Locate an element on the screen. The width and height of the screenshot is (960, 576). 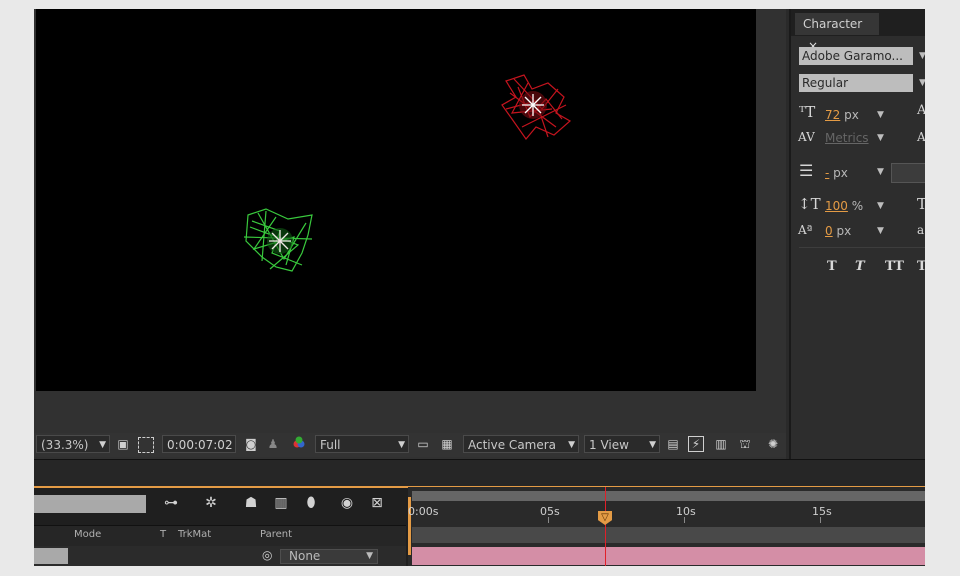
camera-value: Active Camera is located at coordinates (512, 445).